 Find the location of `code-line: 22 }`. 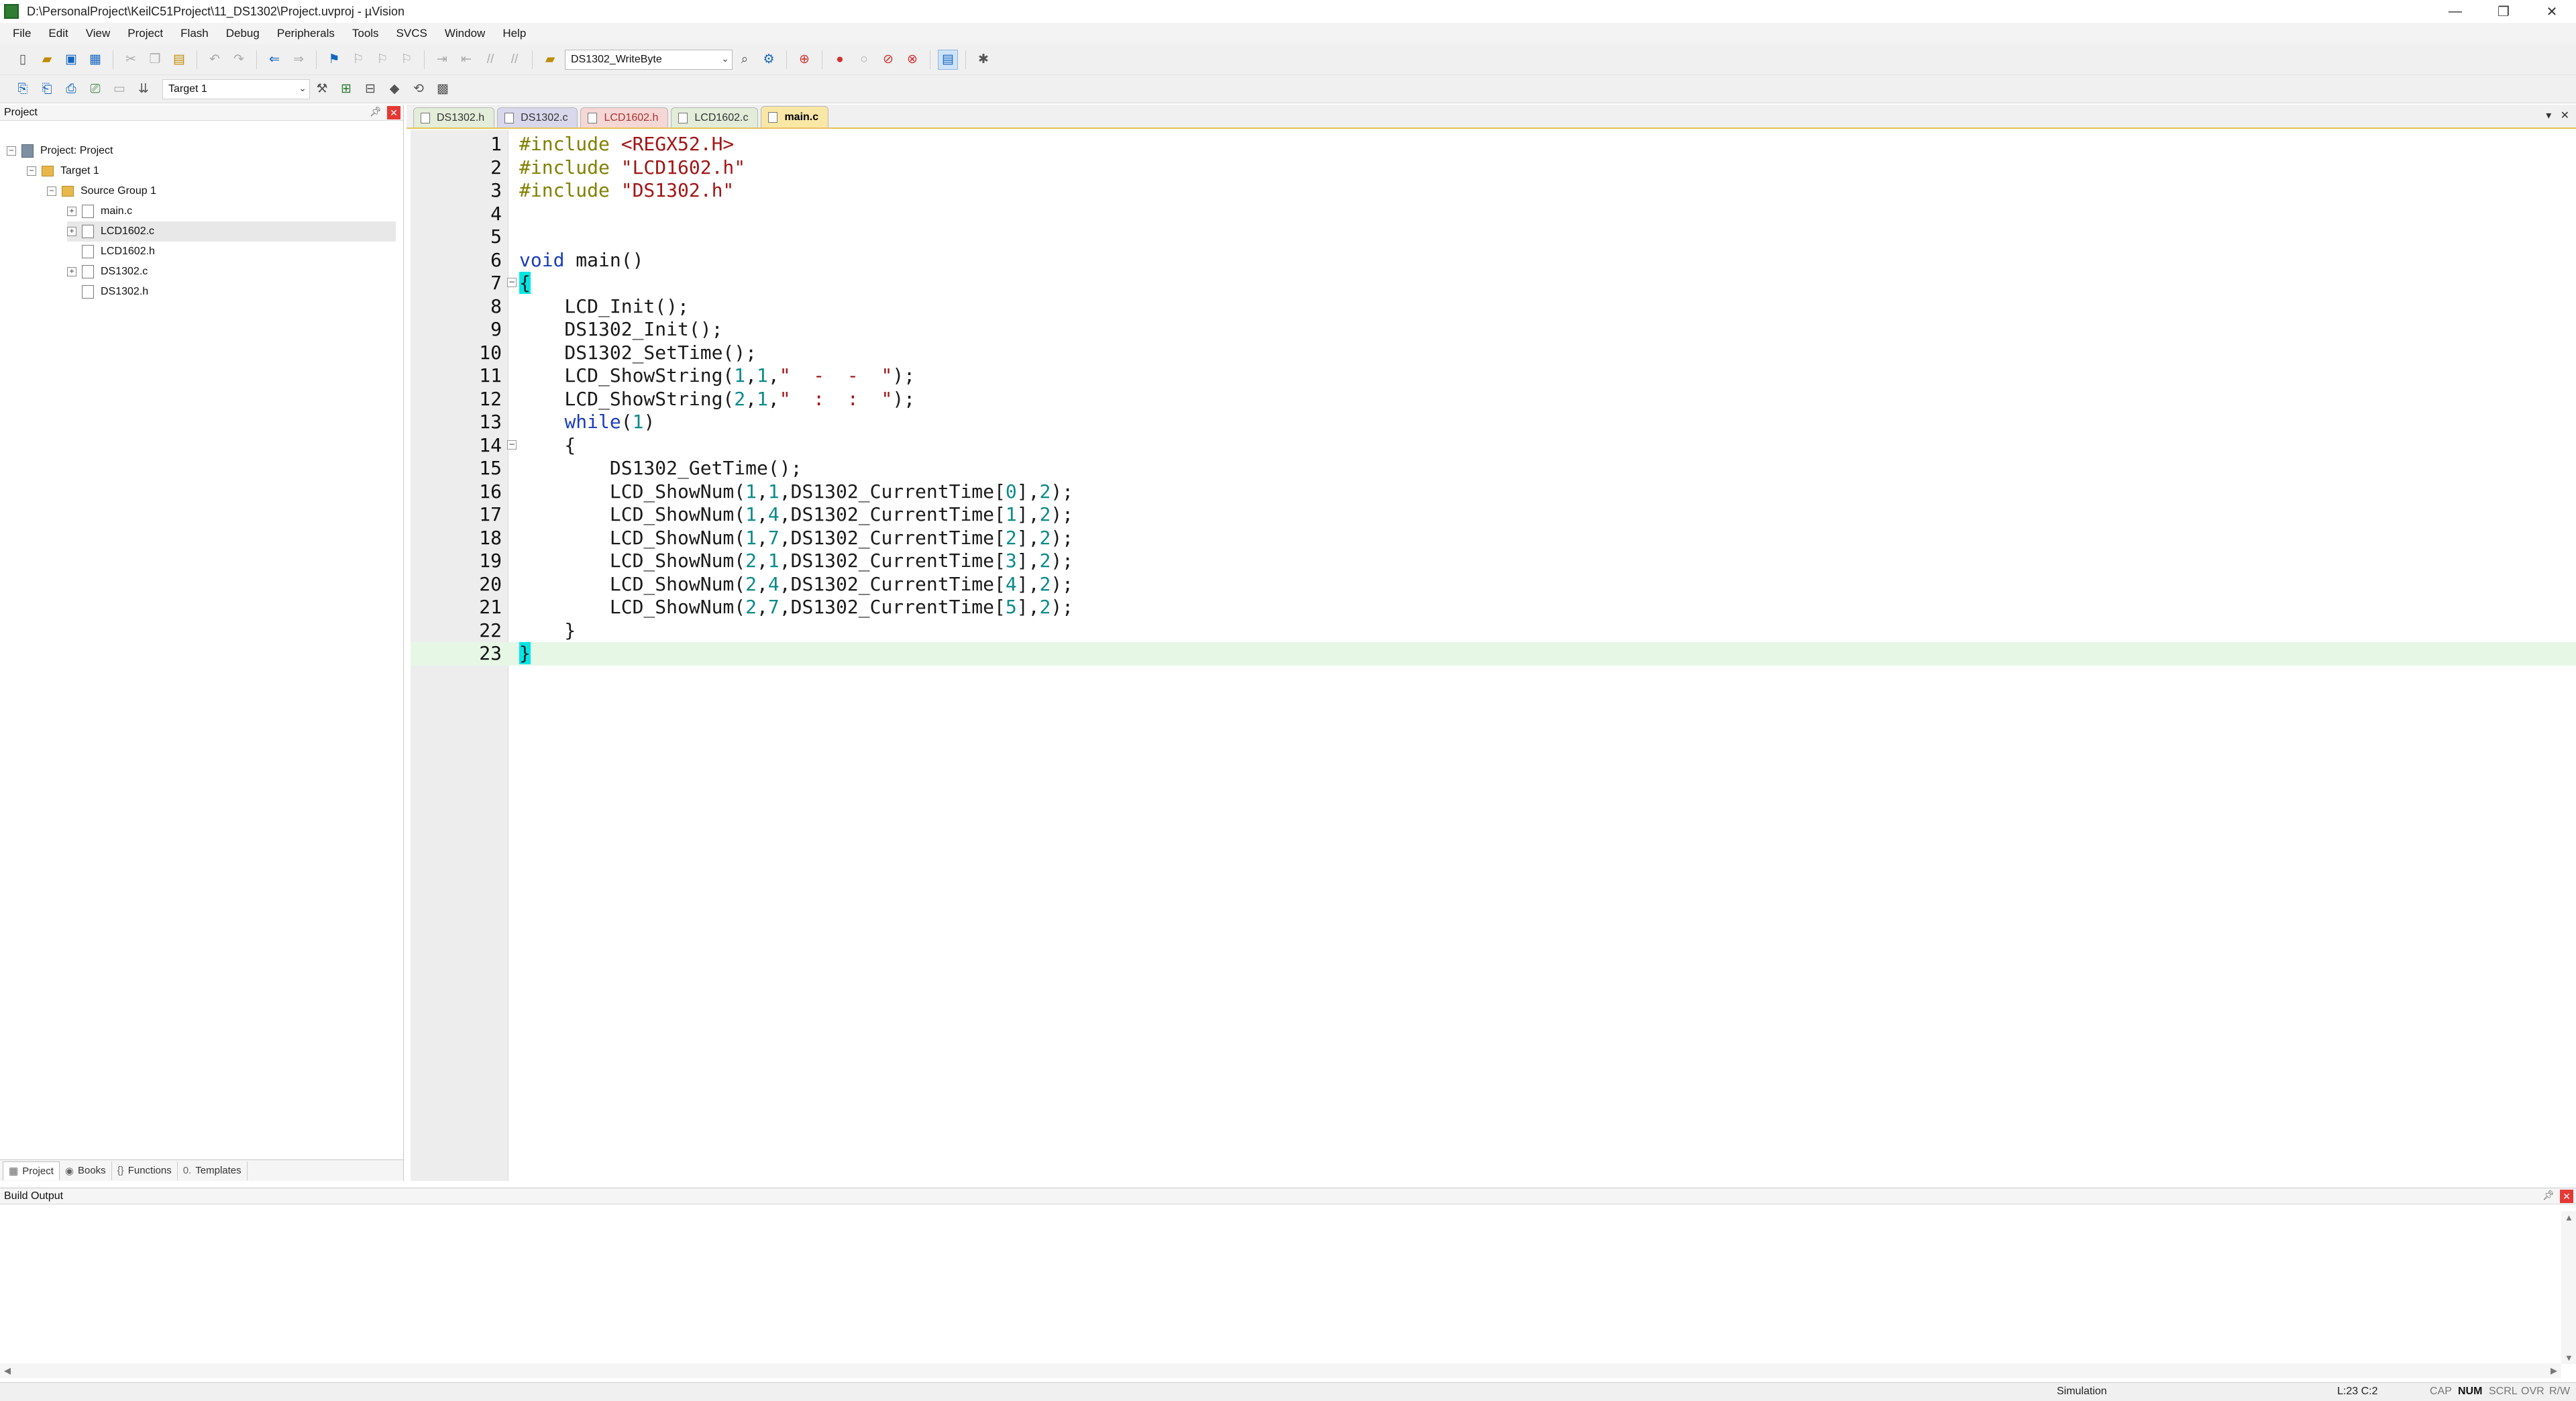

code-line: 22 } is located at coordinates (1493, 631).